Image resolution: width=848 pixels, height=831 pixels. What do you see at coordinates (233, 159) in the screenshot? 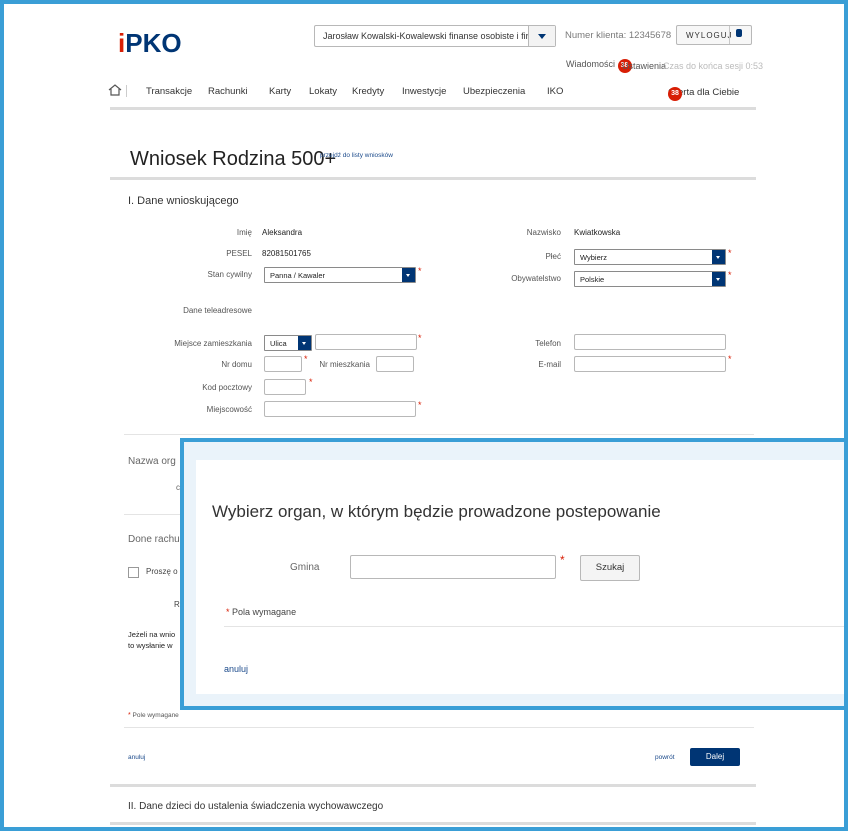
I see `page-title: Wniosek Rodzina 500+` at bounding box center [233, 159].